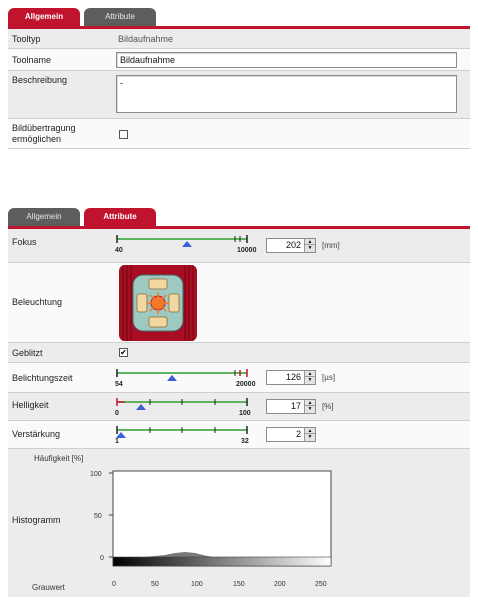  I want to click on helligkeit-spin-buttons: ▲ ▼, so click(309, 406).